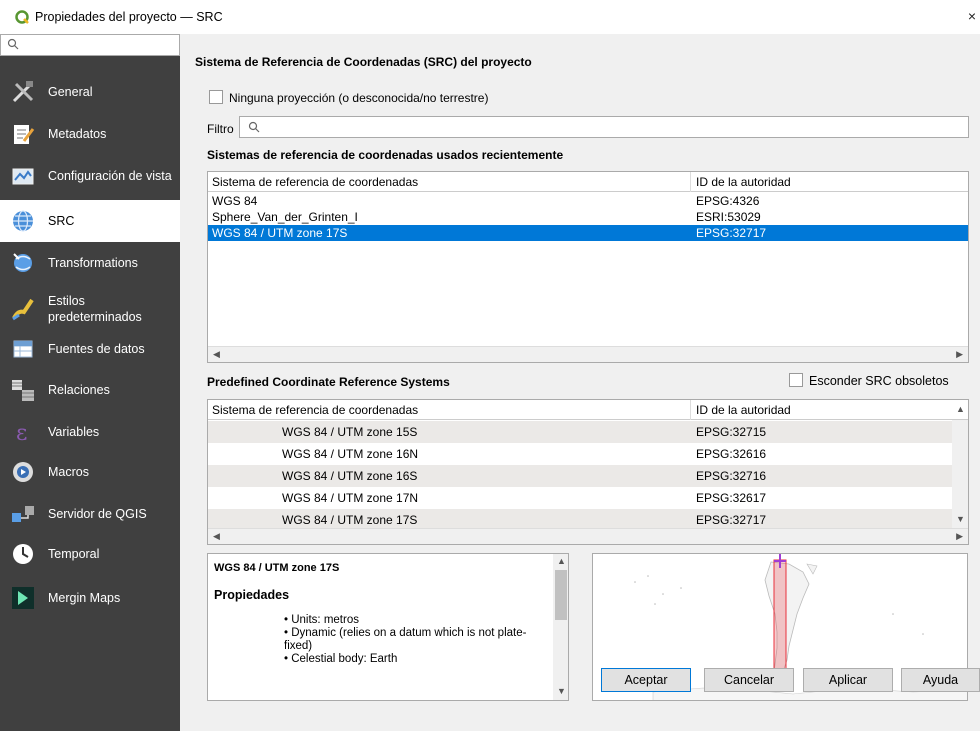 This screenshot has height=731, width=980. What do you see at coordinates (328, 382) in the screenshot?
I see `predefined-crs-header: Predefined Coordinate Reference Systems` at bounding box center [328, 382].